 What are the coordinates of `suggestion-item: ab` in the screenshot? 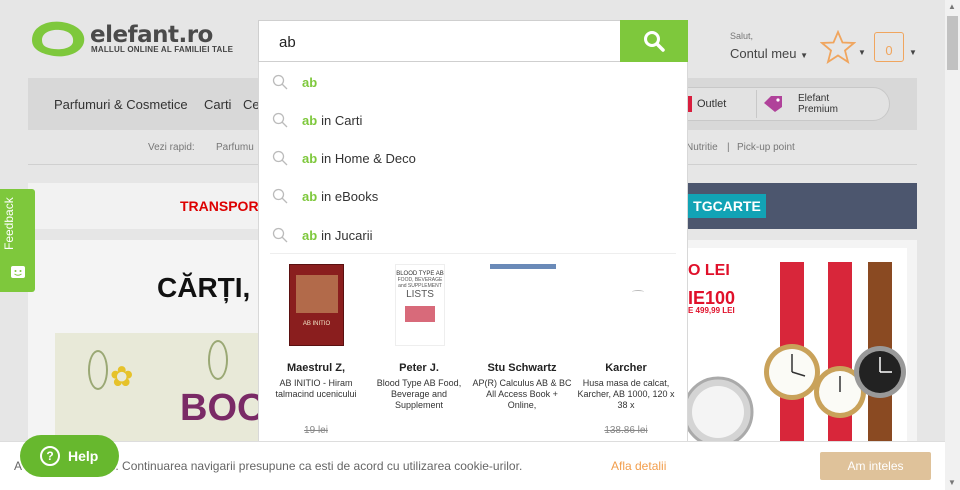 It's located at (296, 82).